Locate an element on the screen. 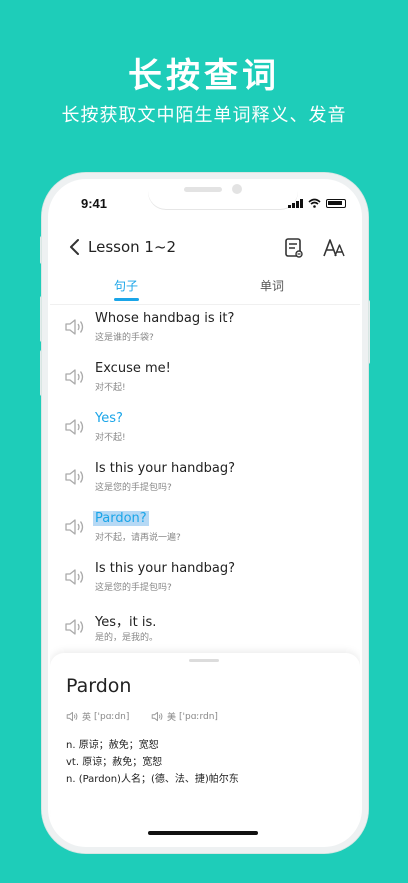 This screenshot has height=883, width=408. battery-icon is located at coordinates (336, 203).